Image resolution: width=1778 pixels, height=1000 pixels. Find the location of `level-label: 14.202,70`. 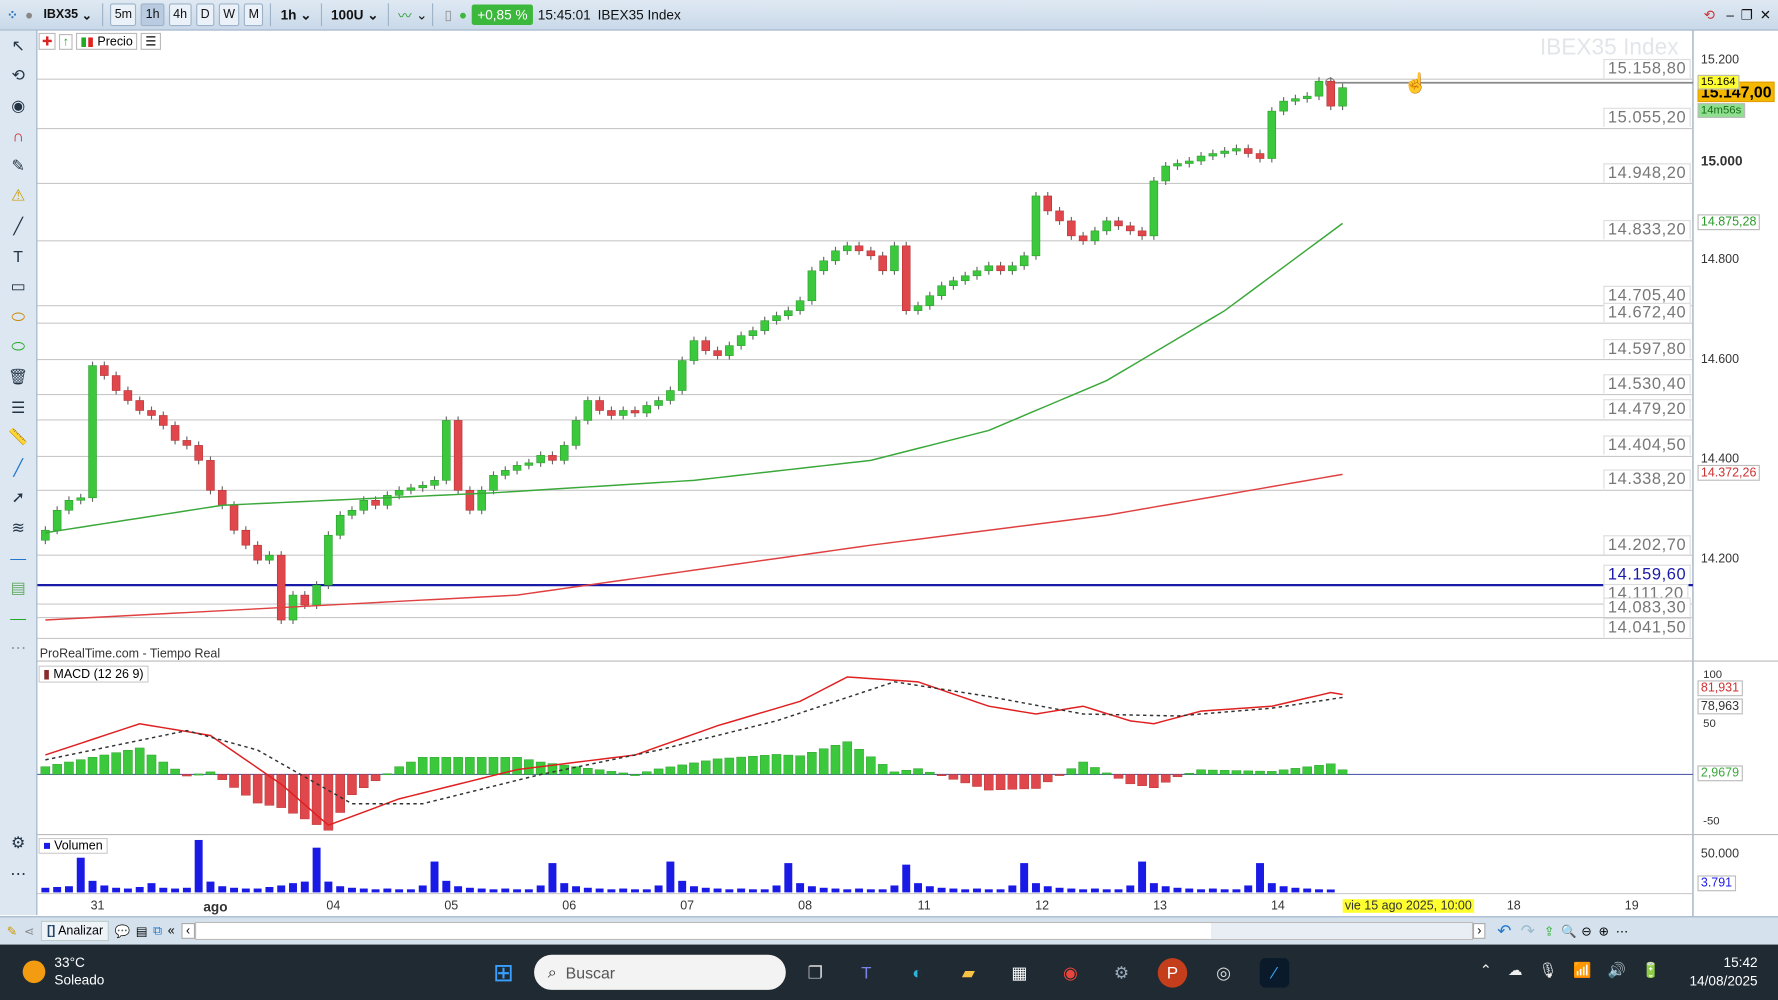

level-label: 14.202,70 is located at coordinates (1647, 544).